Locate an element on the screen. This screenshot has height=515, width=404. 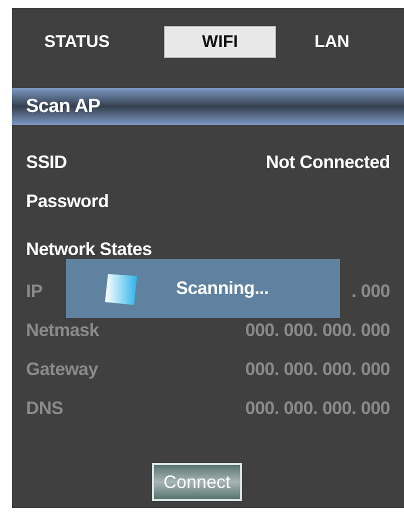
section-header: Scan AP is located at coordinates (208, 106).